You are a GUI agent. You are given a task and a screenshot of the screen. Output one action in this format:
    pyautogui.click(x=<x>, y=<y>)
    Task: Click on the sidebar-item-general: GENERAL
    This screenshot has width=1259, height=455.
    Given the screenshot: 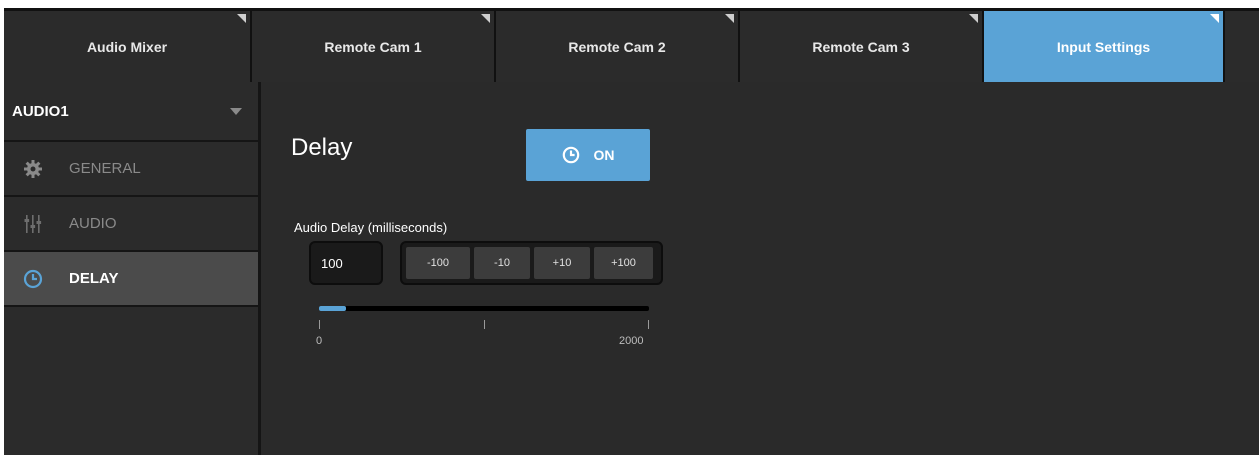 What is the action you would take?
    pyautogui.click(x=131, y=169)
    